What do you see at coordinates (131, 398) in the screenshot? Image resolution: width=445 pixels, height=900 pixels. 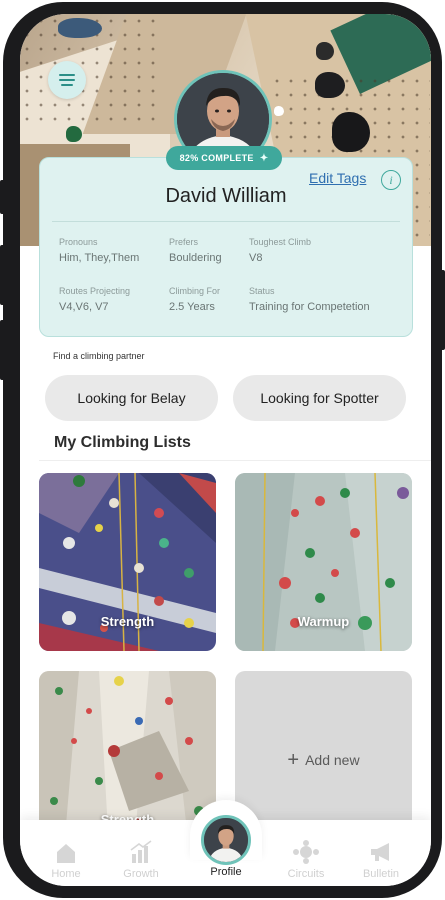 I see `looking-for-belay-button: Looking for Belay` at bounding box center [131, 398].